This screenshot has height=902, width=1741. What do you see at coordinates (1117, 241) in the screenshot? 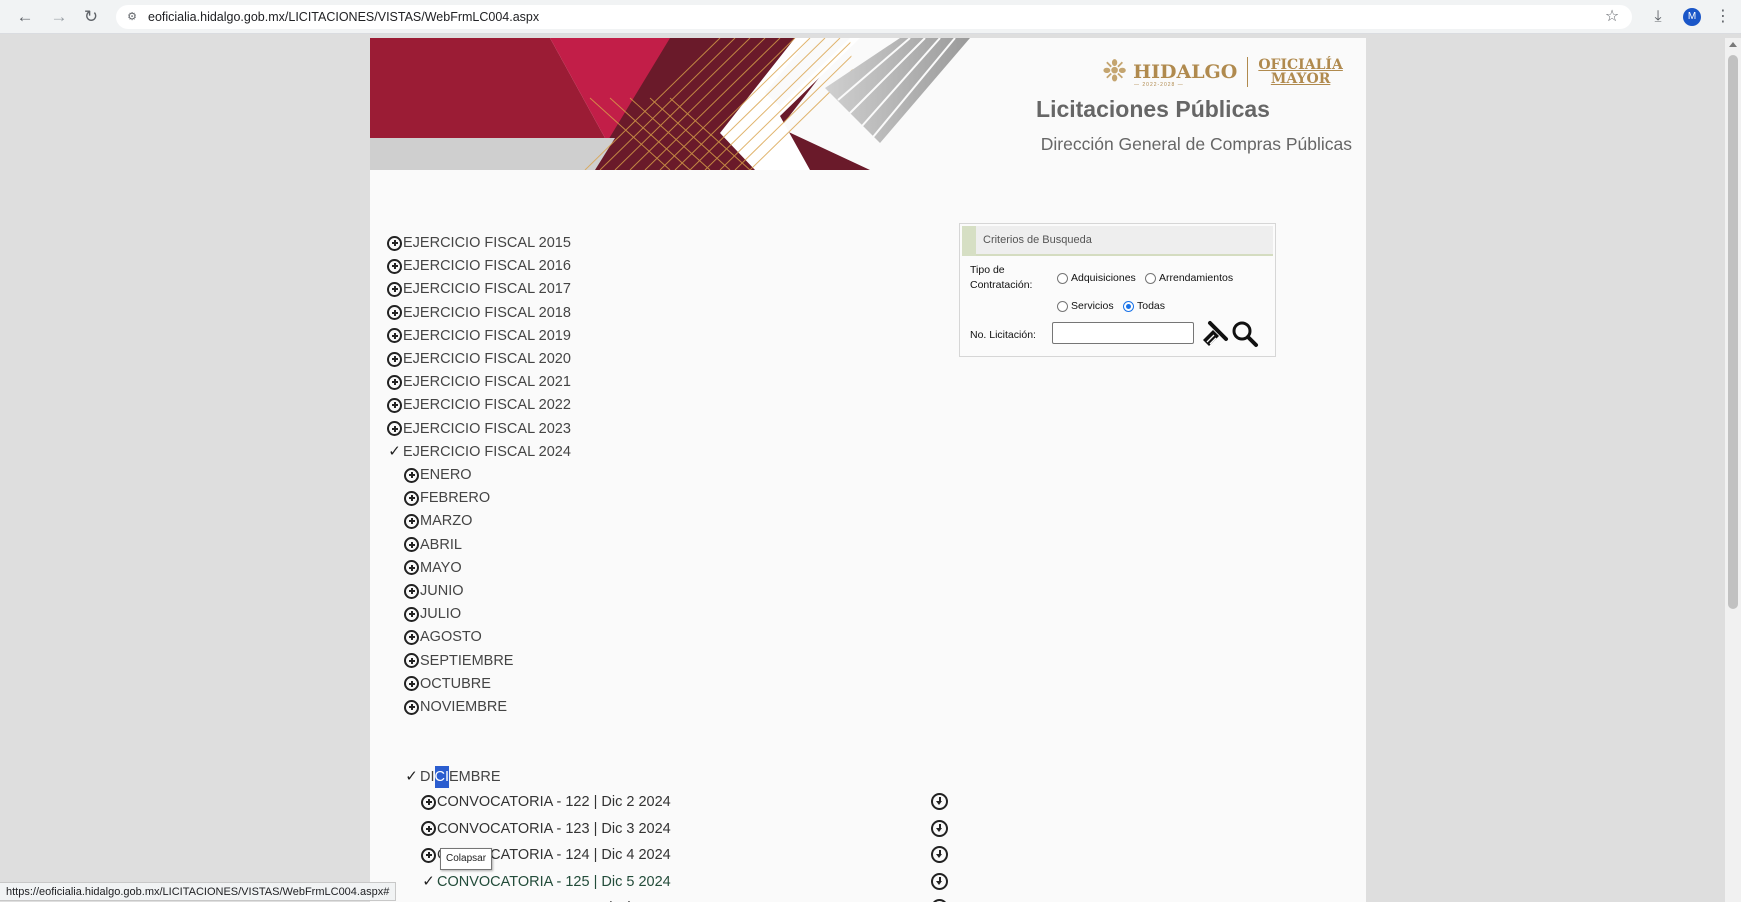
I see `search-panel-header: Criterios de Busqueda` at bounding box center [1117, 241].